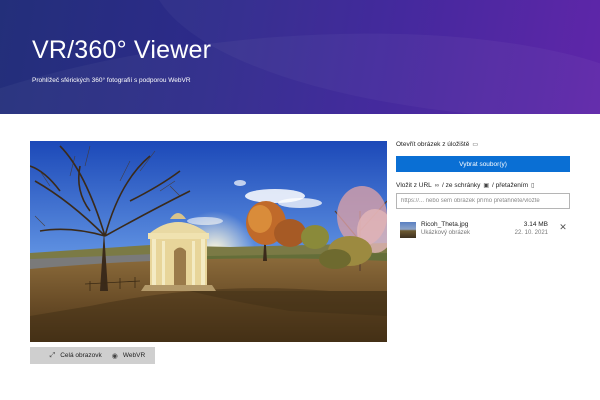  Describe the element at coordinates (483, 144) in the screenshot. I see `open-storage-label: Otevřít obrázek z úložiště ▭` at that location.